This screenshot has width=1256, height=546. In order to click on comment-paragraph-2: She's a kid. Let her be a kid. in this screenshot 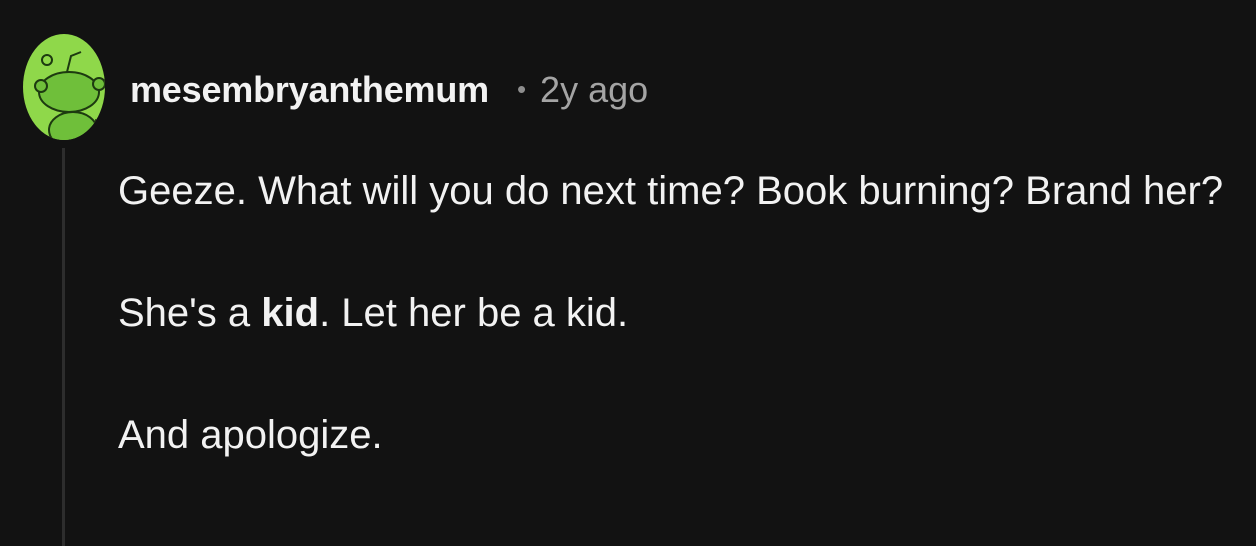, I will do `click(673, 313)`.